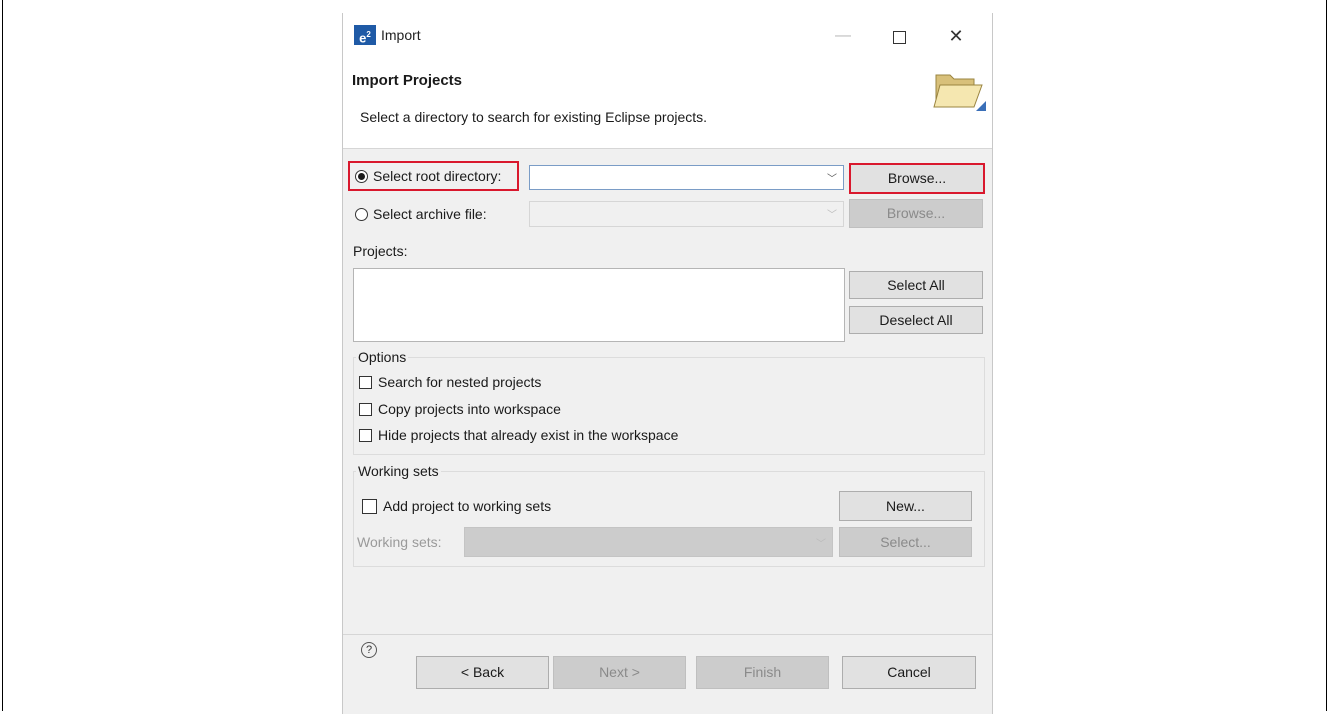  I want to click on projects-list, so click(599, 305).